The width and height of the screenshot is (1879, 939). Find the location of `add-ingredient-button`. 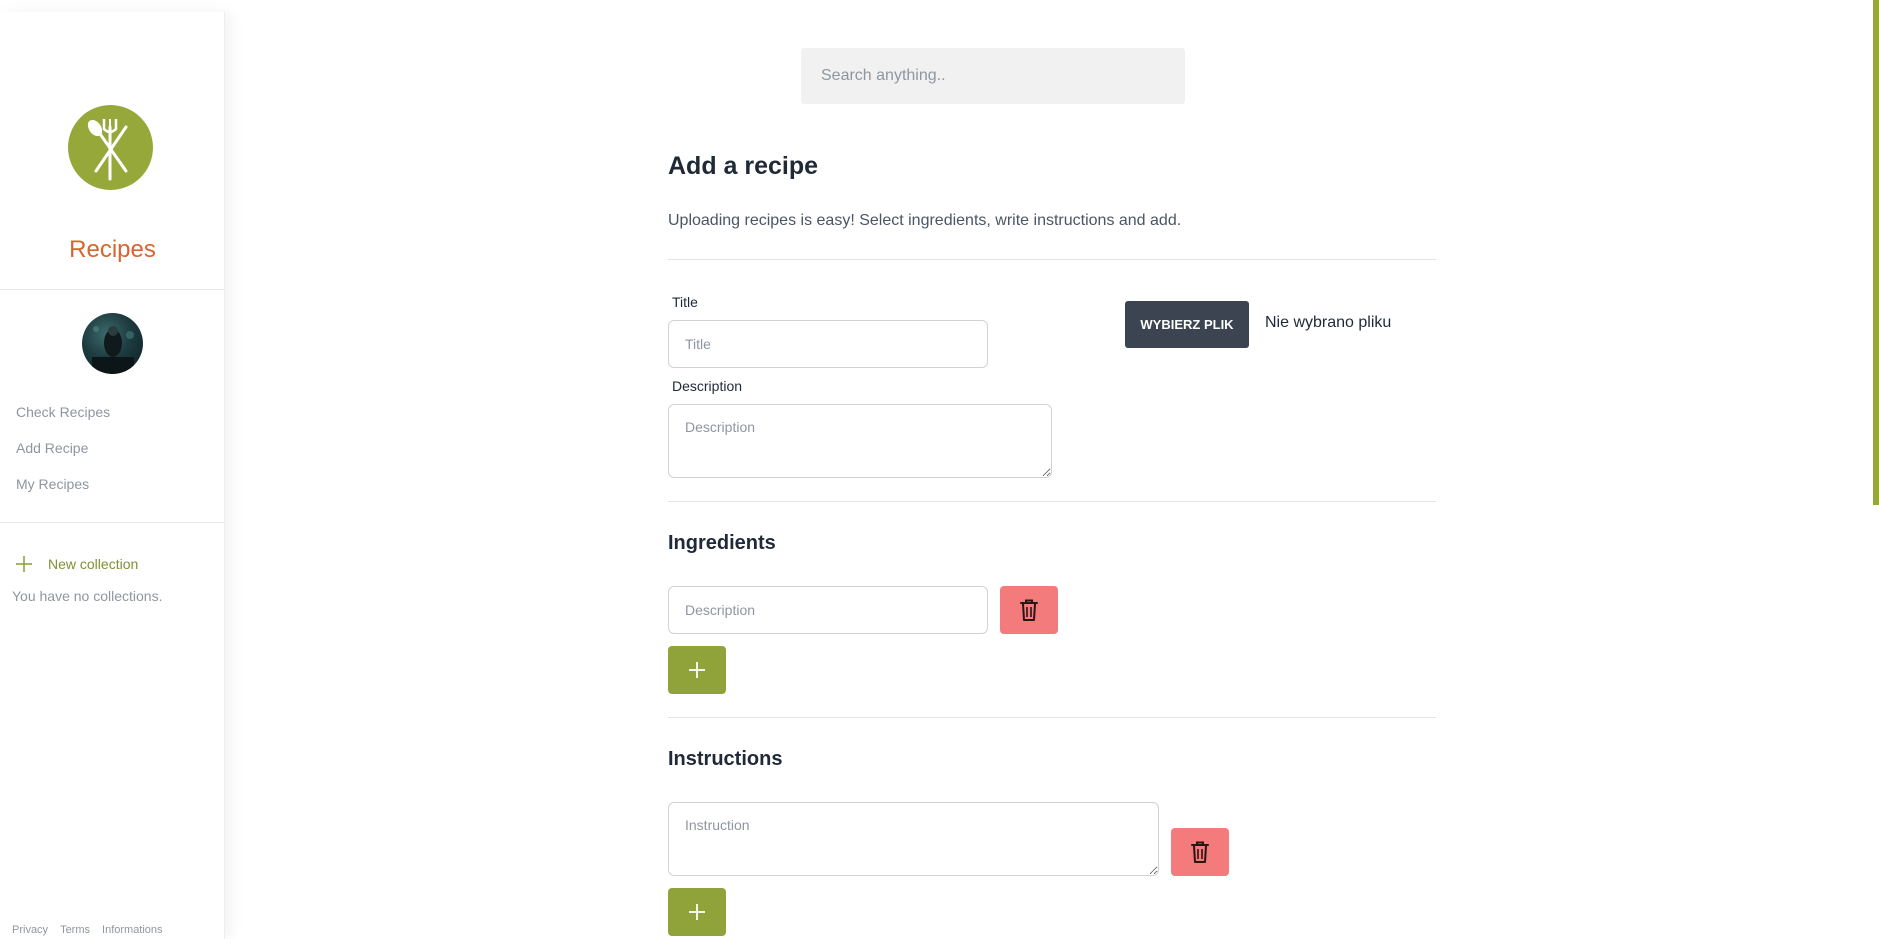

add-ingredient-button is located at coordinates (697, 670).